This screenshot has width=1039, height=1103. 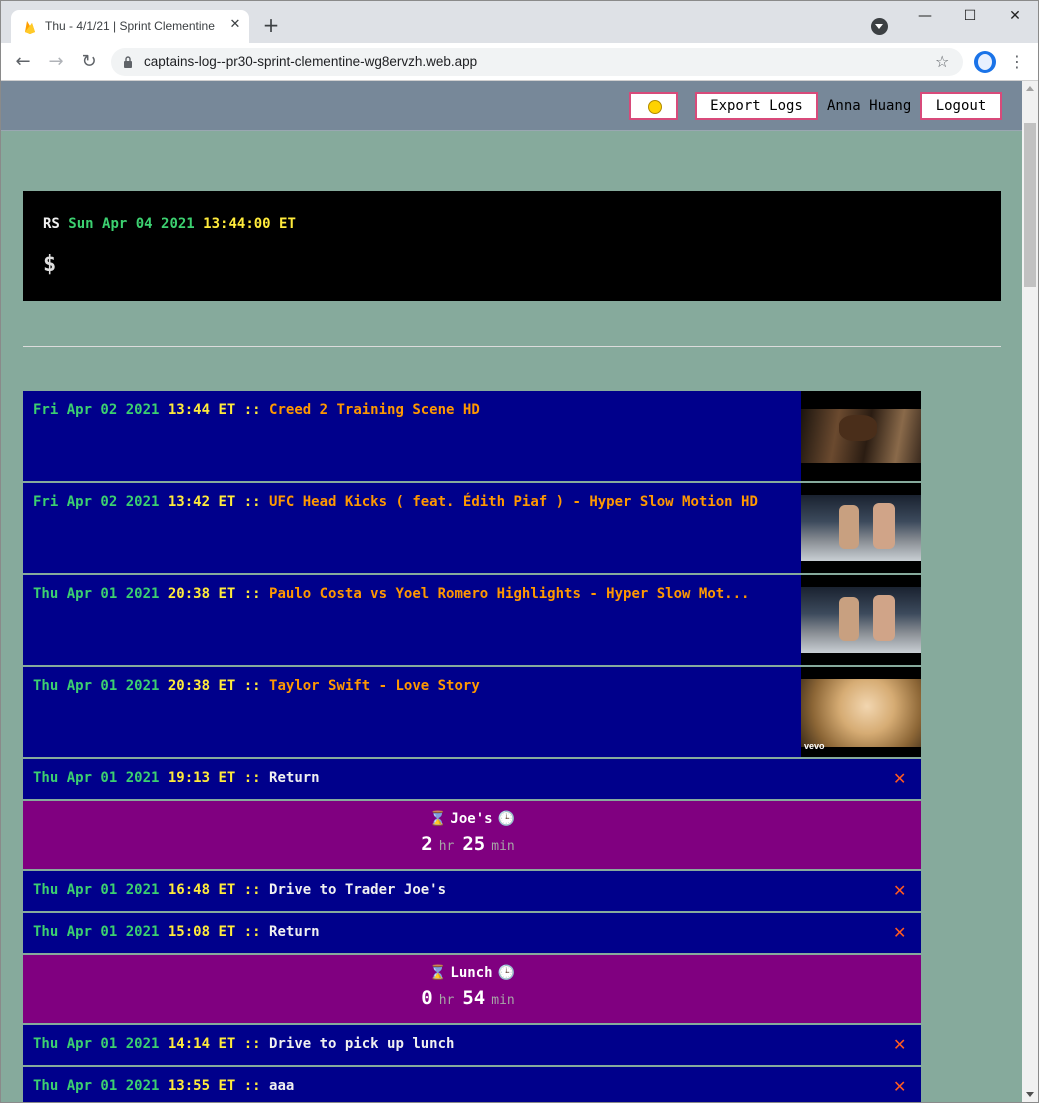 What do you see at coordinates (653, 106) in the screenshot?
I see `theme-toggle-button` at bounding box center [653, 106].